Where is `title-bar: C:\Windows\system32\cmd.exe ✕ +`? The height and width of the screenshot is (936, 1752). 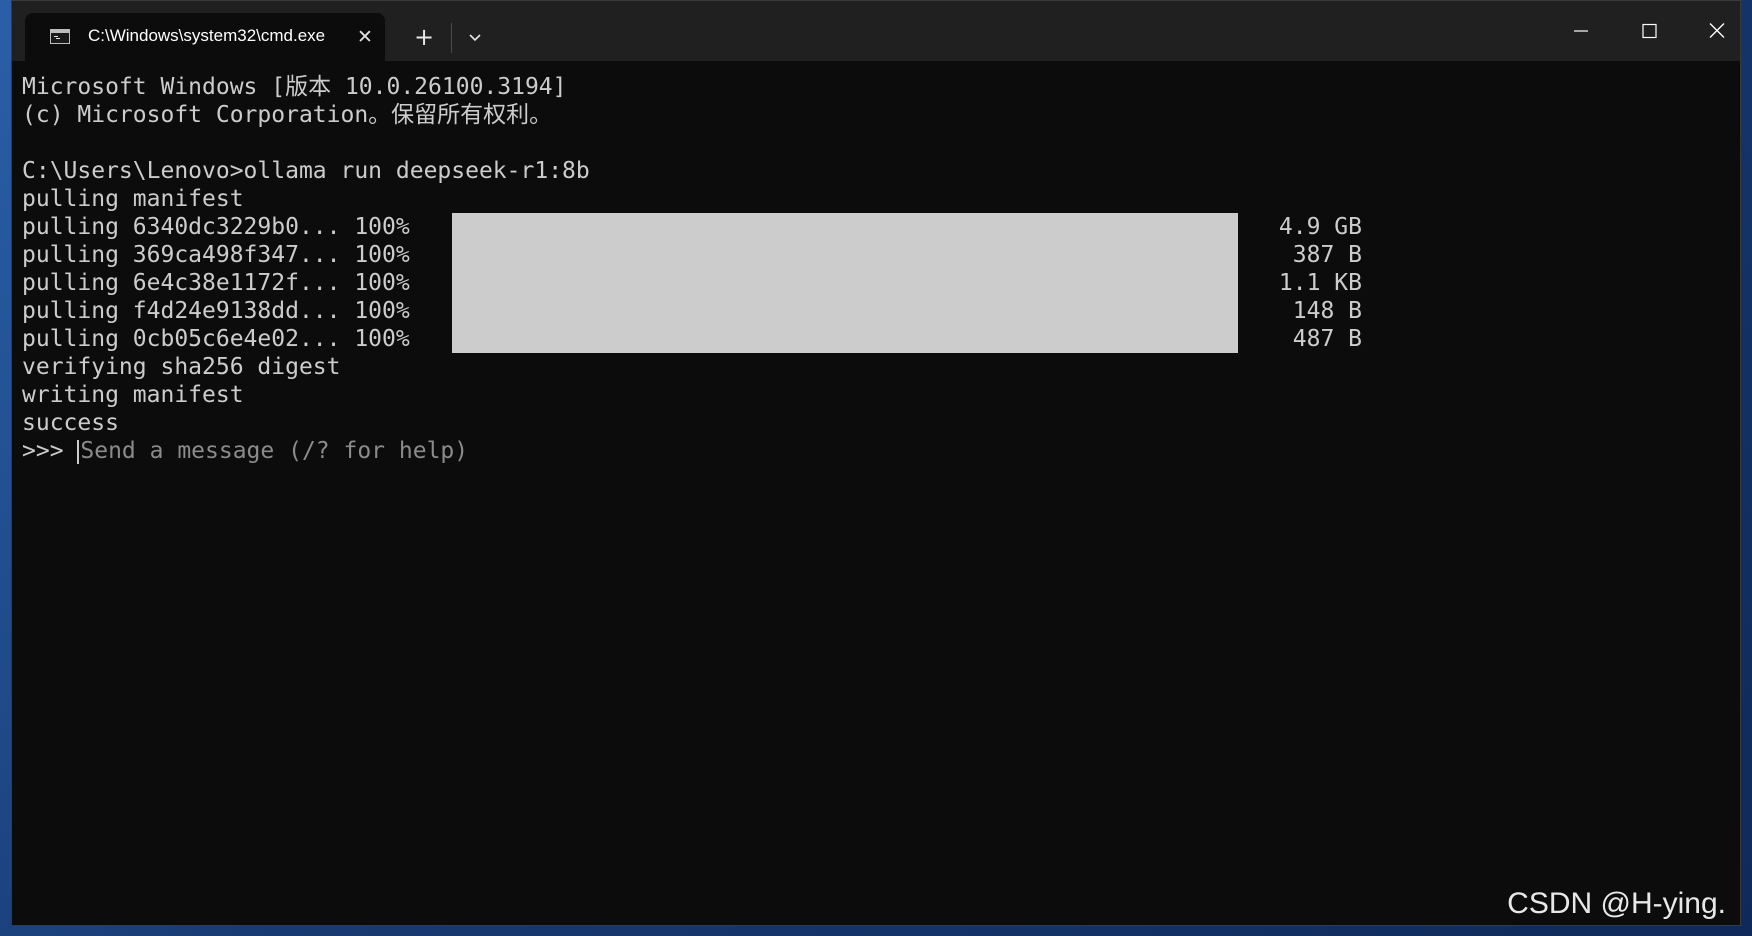
title-bar: C:\Windows\system32\cmd.exe ✕ + is located at coordinates (876, 31).